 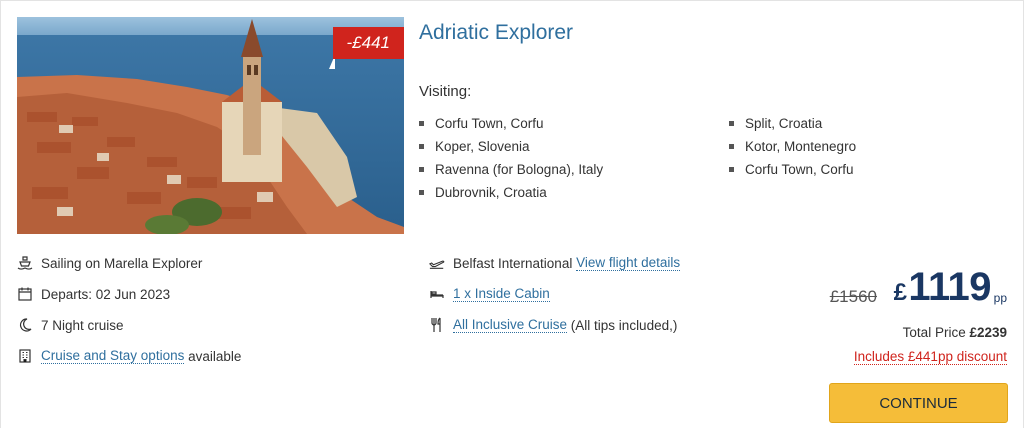 I want to click on discount-badge: -£441, so click(x=368, y=43).